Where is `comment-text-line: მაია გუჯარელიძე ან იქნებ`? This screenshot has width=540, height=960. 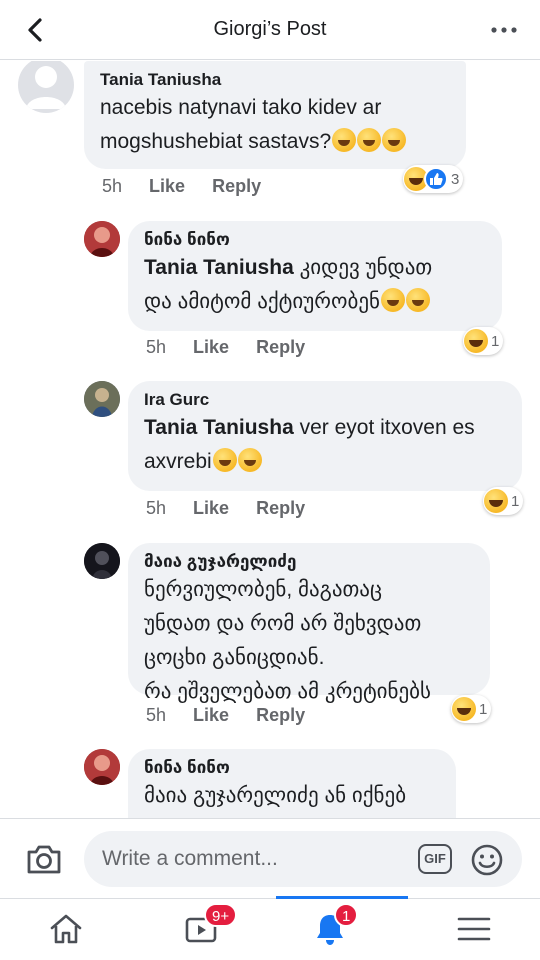 comment-text-line: მაია გუჯარელიძე ან იქნებ is located at coordinates (275, 795).